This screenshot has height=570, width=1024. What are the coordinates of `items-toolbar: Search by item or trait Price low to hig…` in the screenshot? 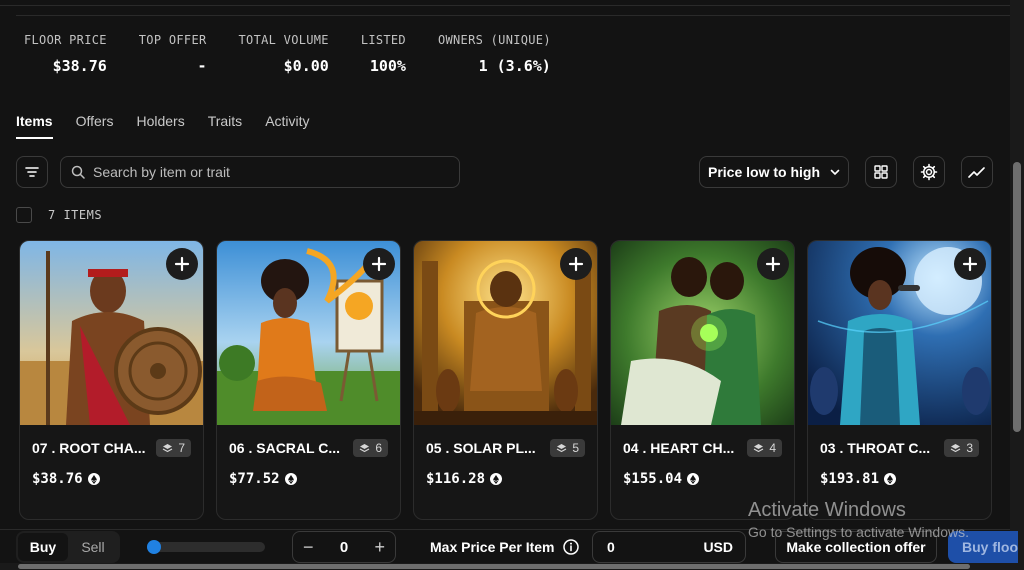 It's located at (505, 172).